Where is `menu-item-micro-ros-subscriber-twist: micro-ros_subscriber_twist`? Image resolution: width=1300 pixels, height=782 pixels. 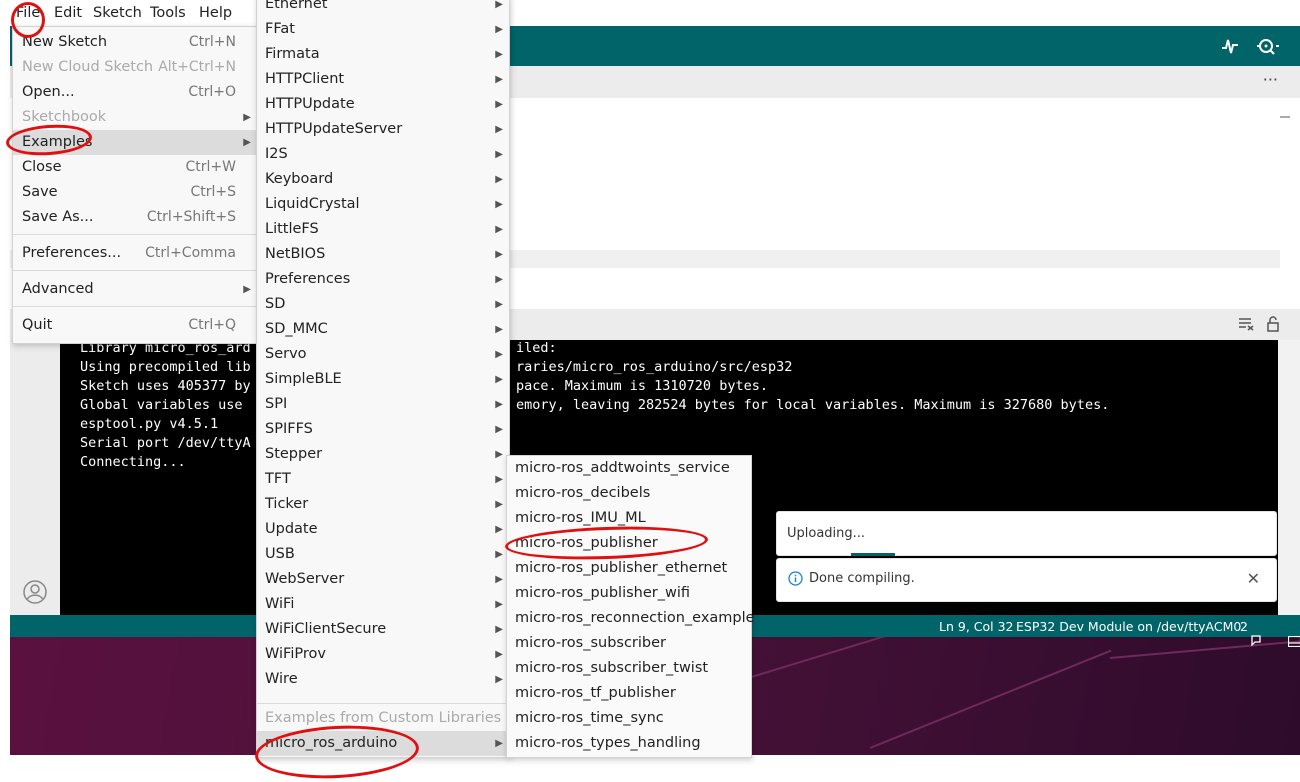 menu-item-micro-ros-subscriber-twist: micro-ros_subscriber_twist is located at coordinates (629, 668).